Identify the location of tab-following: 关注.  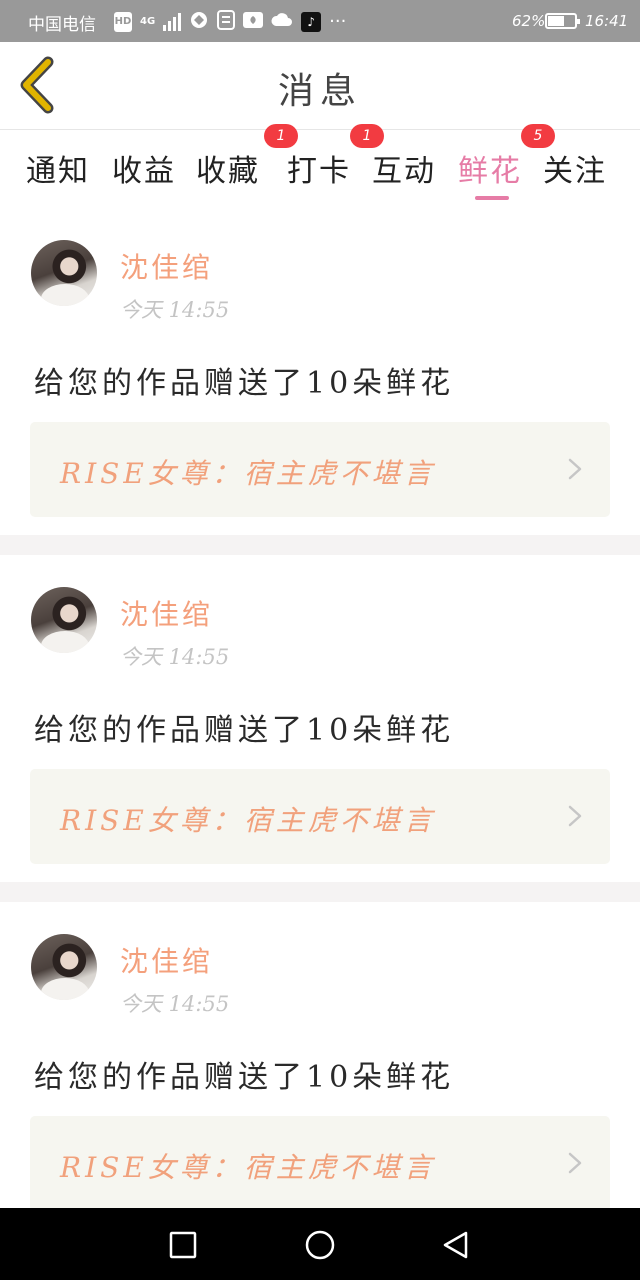
(575, 168).